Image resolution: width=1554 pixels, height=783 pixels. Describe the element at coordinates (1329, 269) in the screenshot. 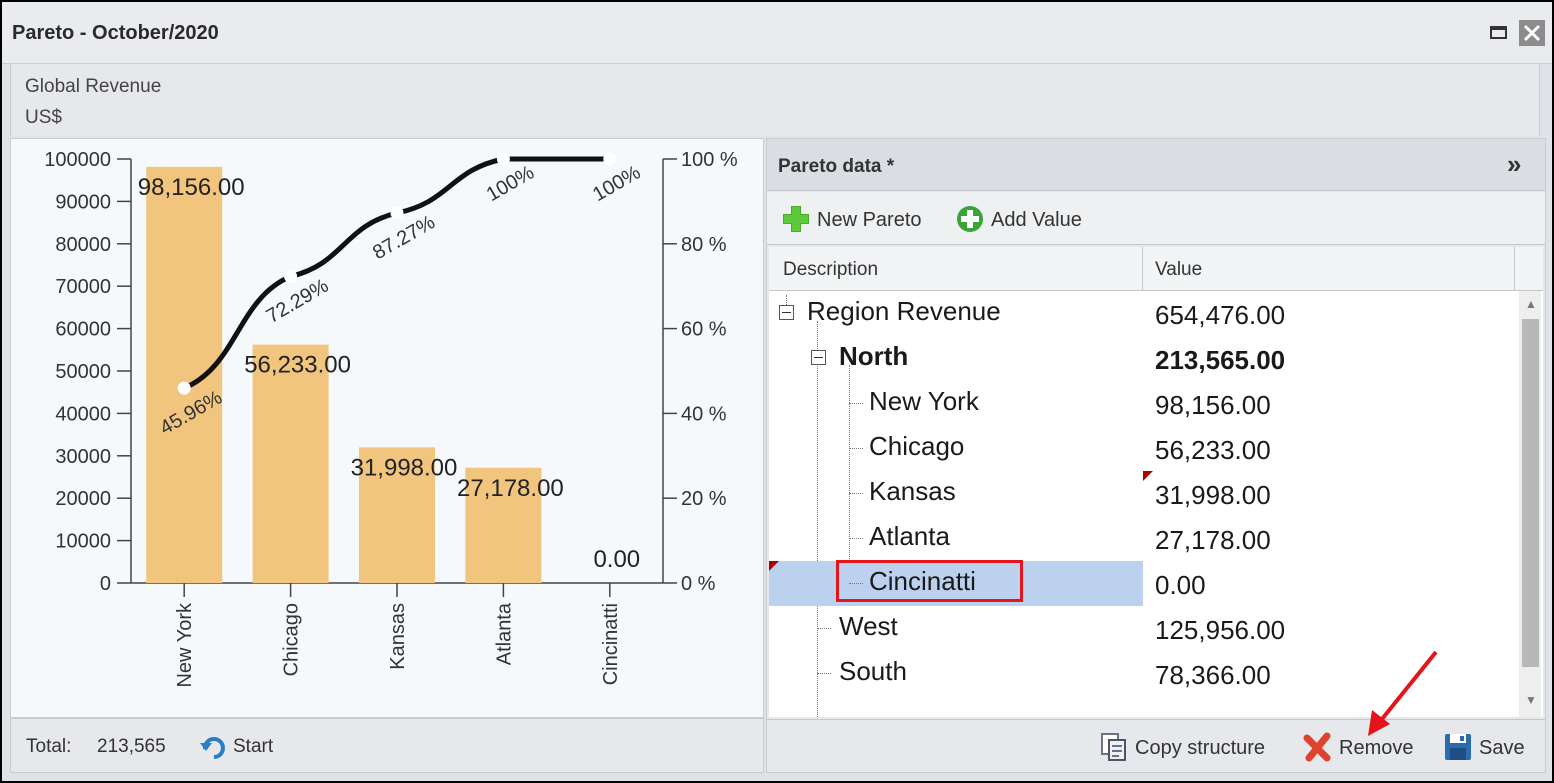

I see `column-header-value: Value` at that location.